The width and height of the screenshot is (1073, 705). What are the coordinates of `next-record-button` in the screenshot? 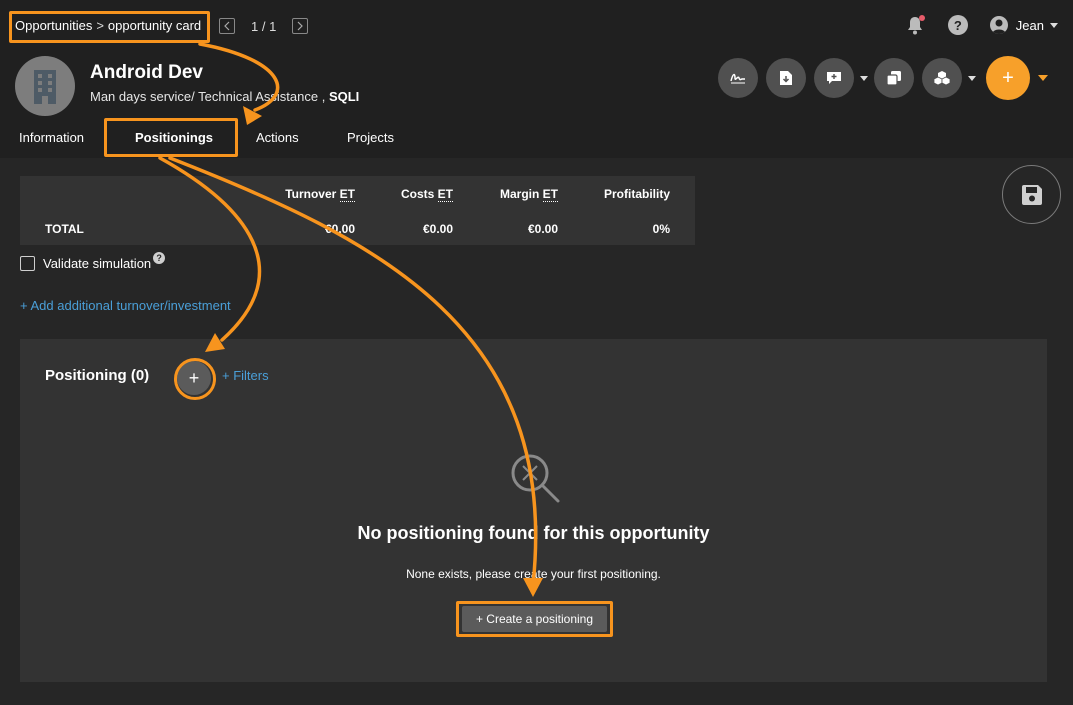 It's located at (300, 26).